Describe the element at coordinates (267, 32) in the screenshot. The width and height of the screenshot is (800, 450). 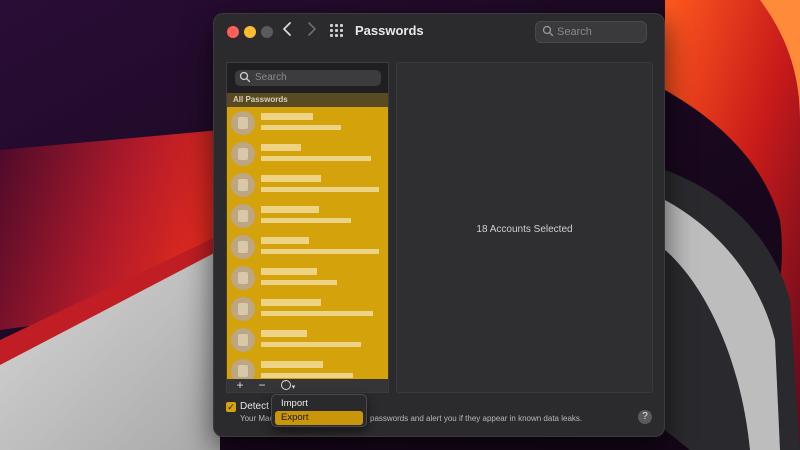
I see `zoom-window-button` at that location.